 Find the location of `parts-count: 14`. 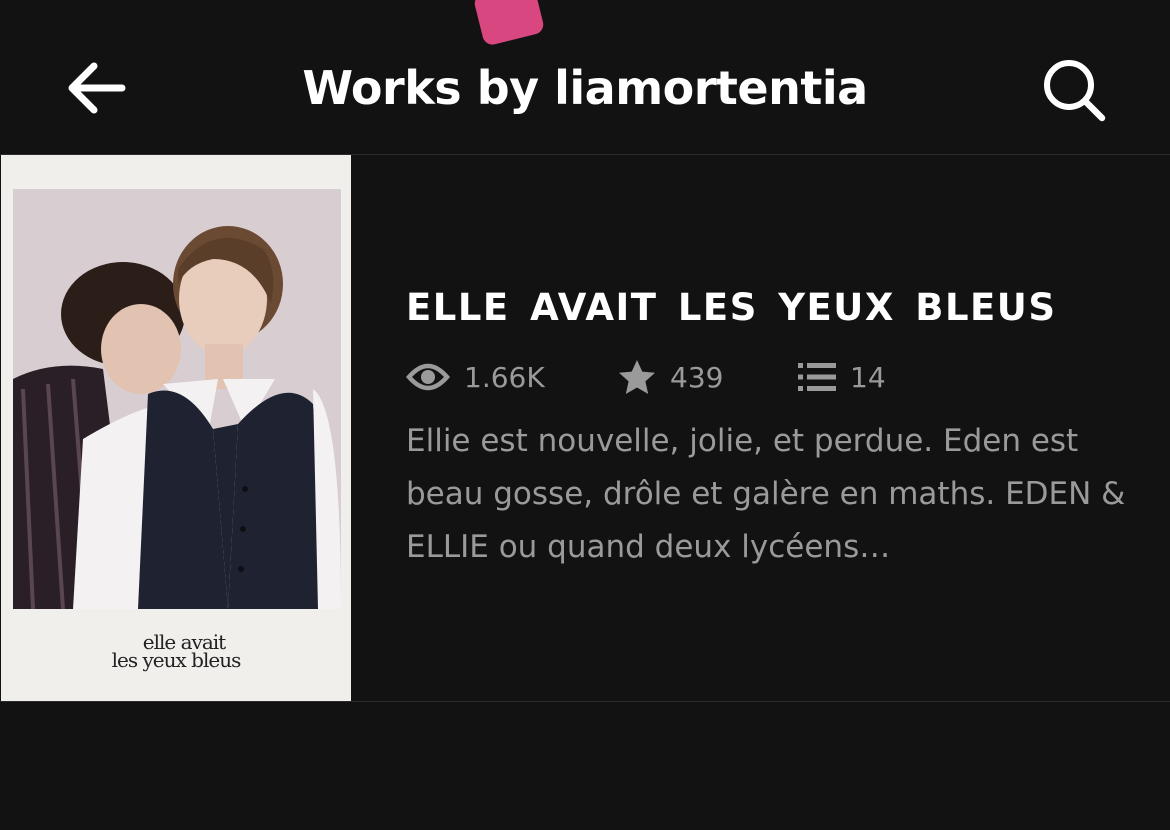

parts-count: 14 is located at coordinates (868, 377).